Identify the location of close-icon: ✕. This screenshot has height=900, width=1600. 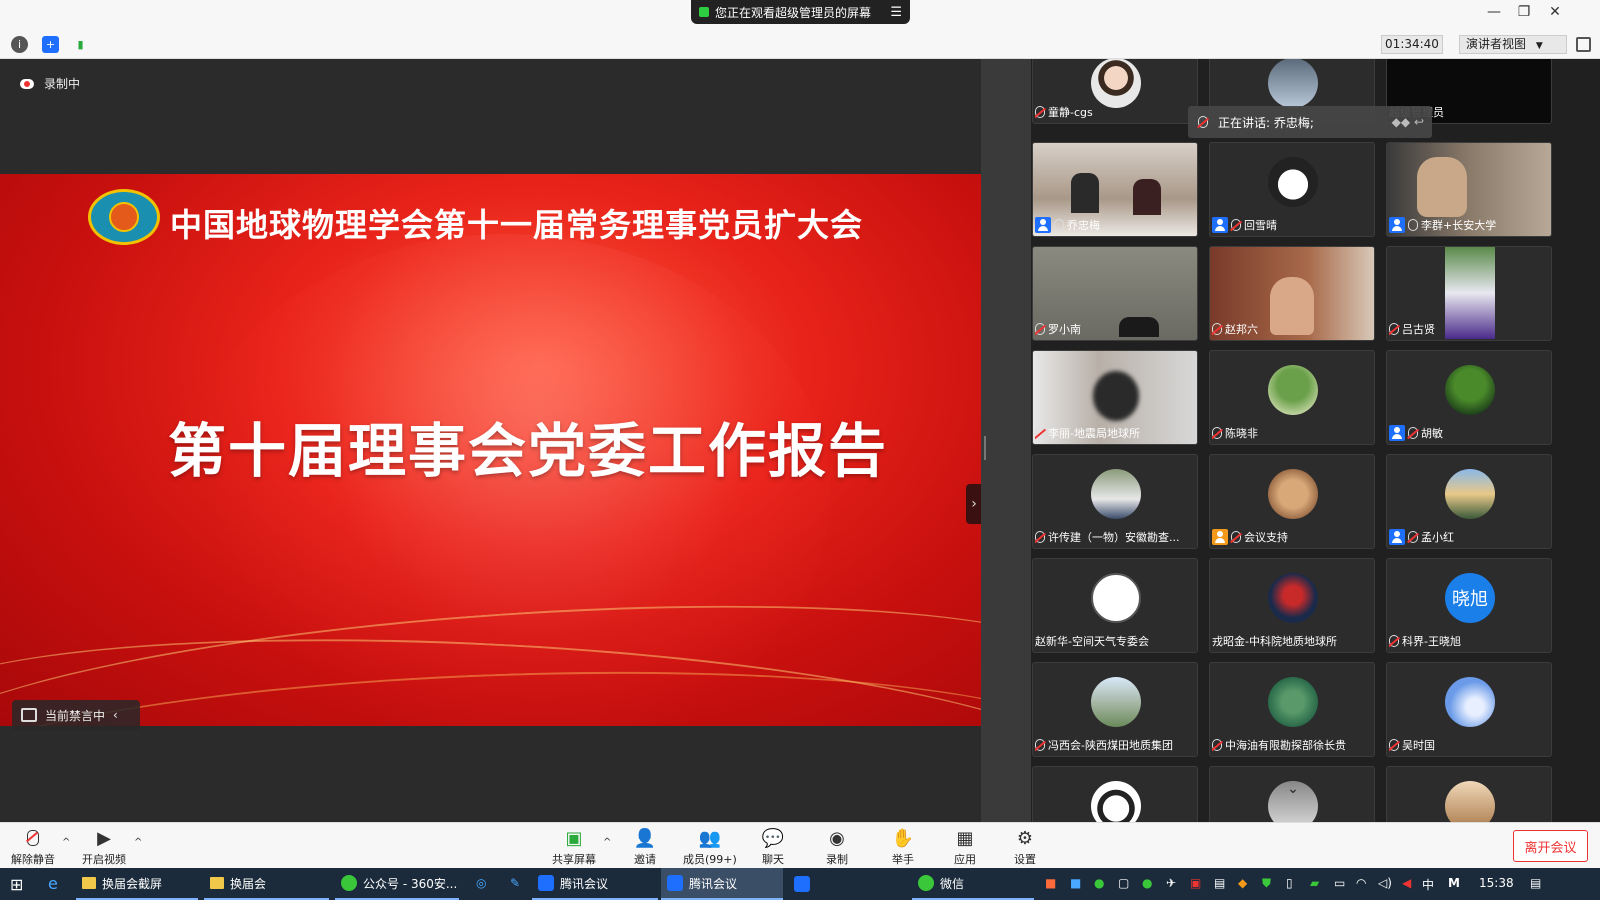
(1555, 12).